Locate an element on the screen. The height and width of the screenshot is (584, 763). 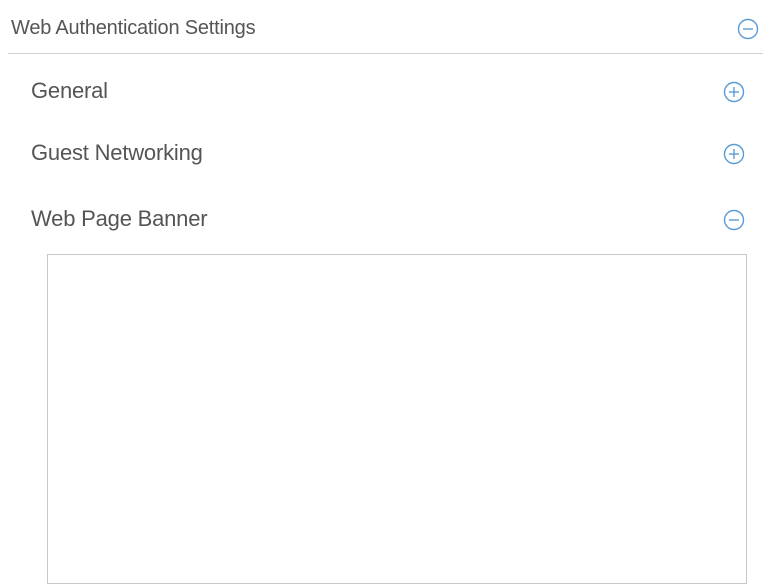
section-web-page-banner-label: Web Page Banner is located at coordinates (119, 218).